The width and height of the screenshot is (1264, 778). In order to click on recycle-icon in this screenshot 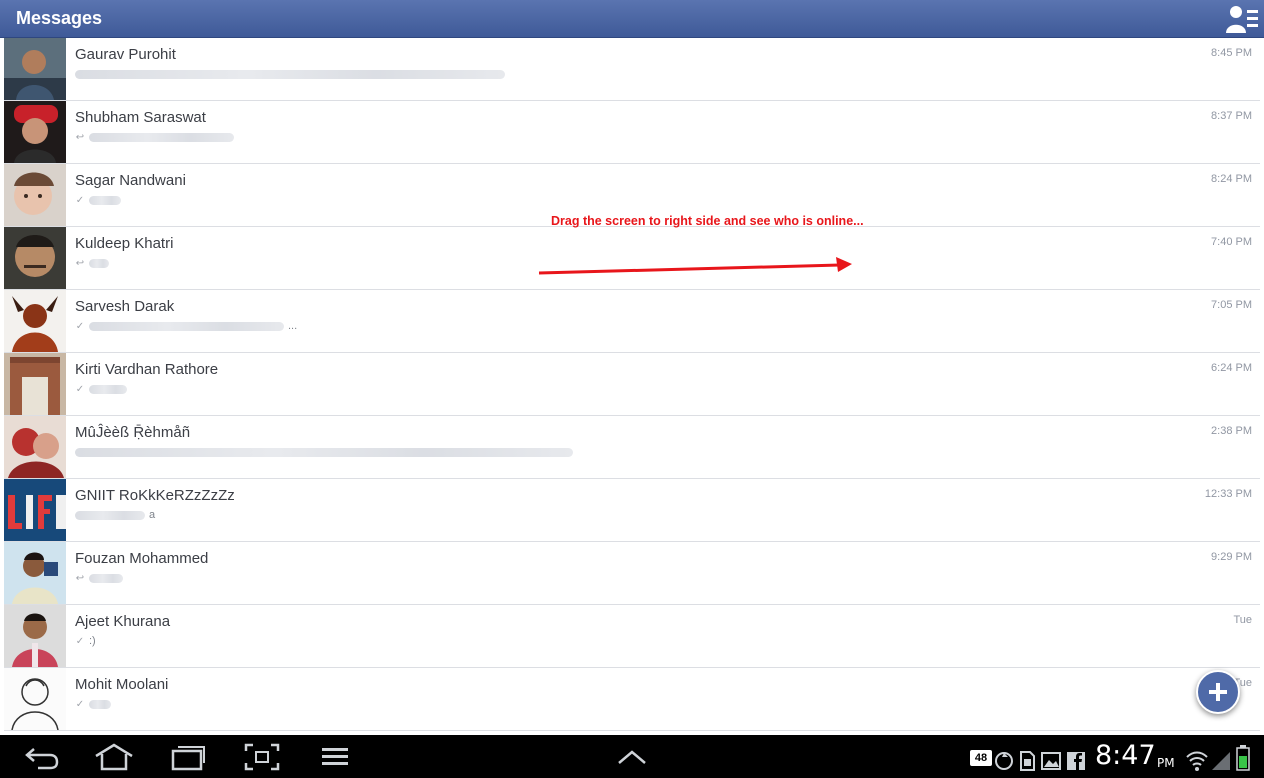, I will do `click(1004, 761)`.